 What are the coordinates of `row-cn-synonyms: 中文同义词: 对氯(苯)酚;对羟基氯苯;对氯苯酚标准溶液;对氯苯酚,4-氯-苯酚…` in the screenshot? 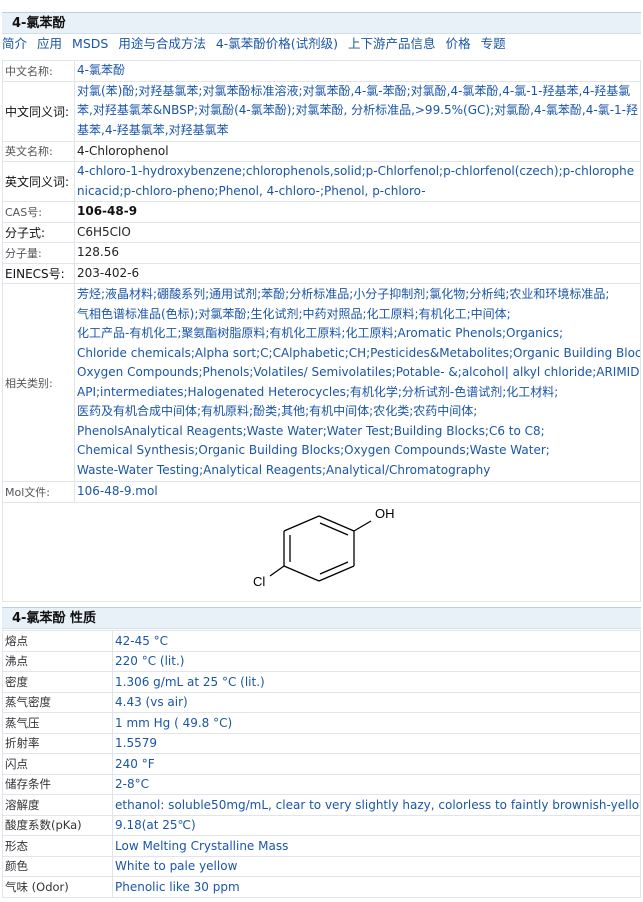 It's located at (321, 111).